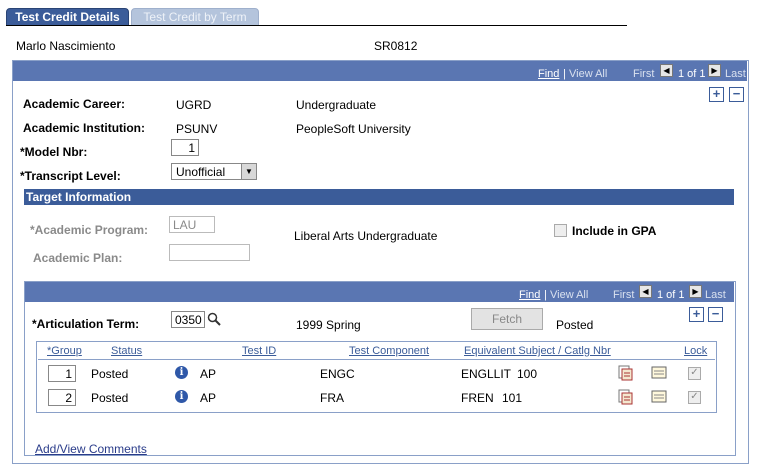  What do you see at coordinates (695, 291) in the screenshot?
I see `inner-next-arrow-icon: ▶` at bounding box center [695, 291].